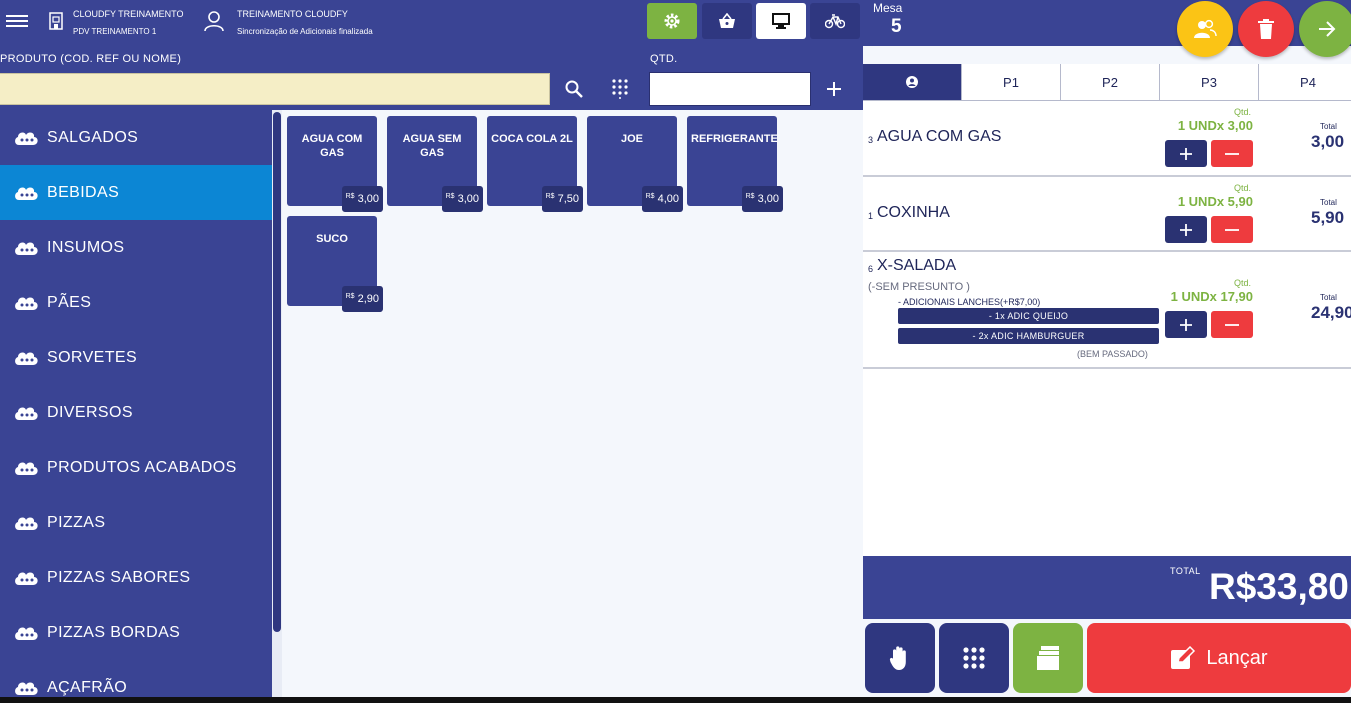 Image resolution: width=1351 pixels, height=703 pixels. What do you see at coordinates (335, 164) in the screenshot?
I see `product-tile: AGUA COM GAS R$ 3,00` at bounding box center [335, 164].